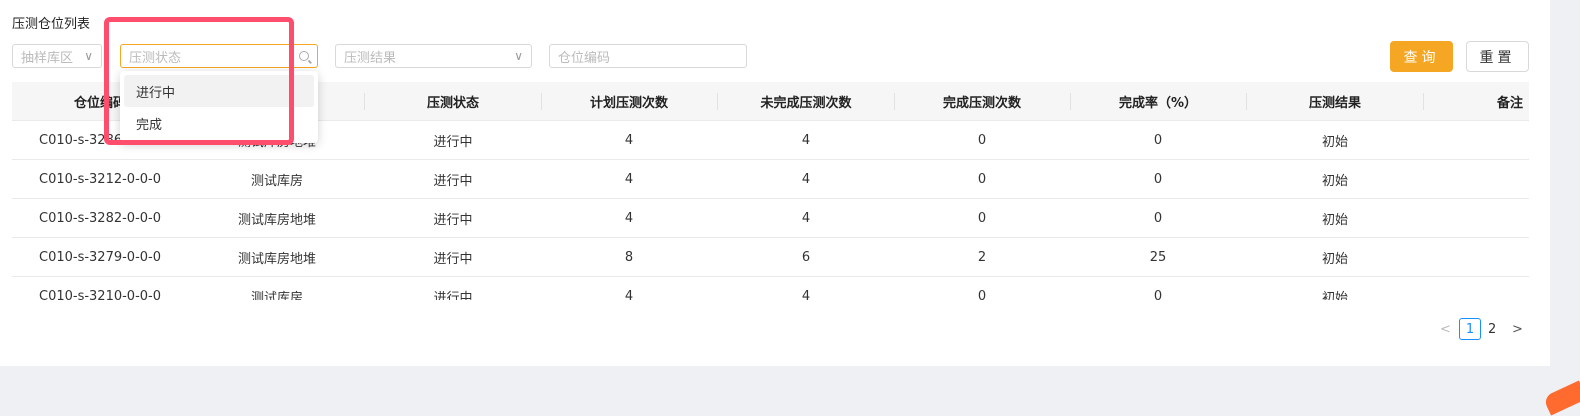  What do you see at coordinates (770, 179) in the screenshot?
I see `table-row: C010-s-3212-0-0-0 测试库房 进行中 4 4 0 0 初始` at bounding box center [770, 179].